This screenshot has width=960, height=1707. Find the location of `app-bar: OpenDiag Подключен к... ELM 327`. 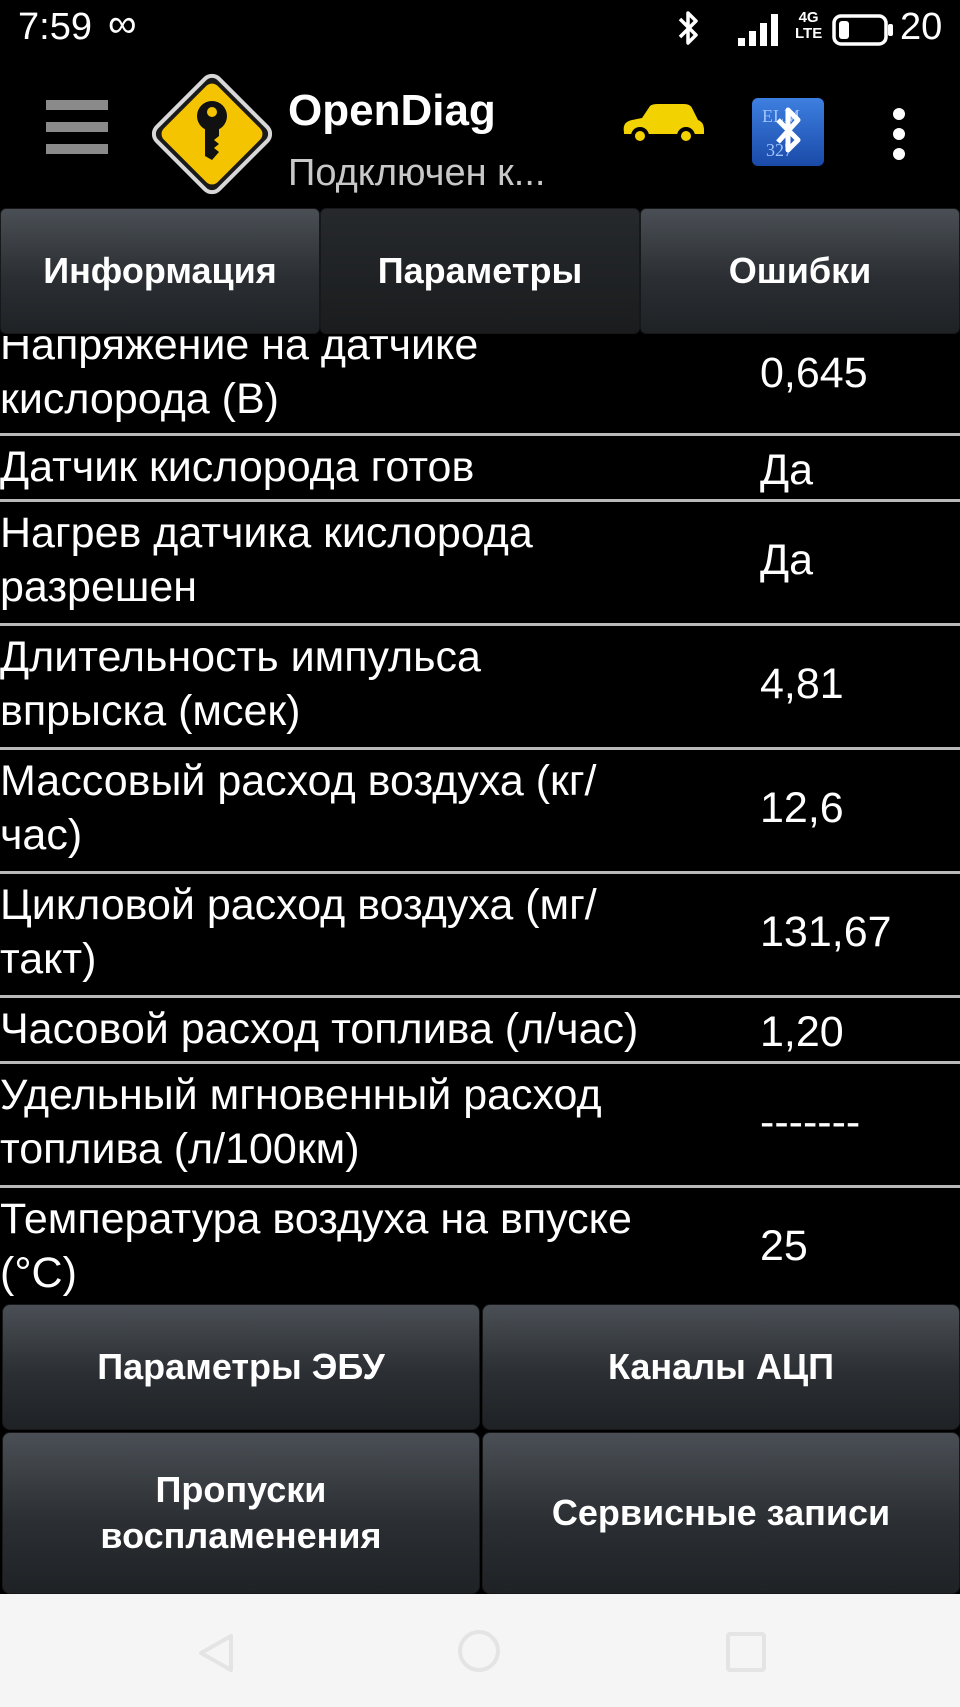

app-bar: OpenDiag Подключен к... ELM 327 is located at coordinates (480, 134).